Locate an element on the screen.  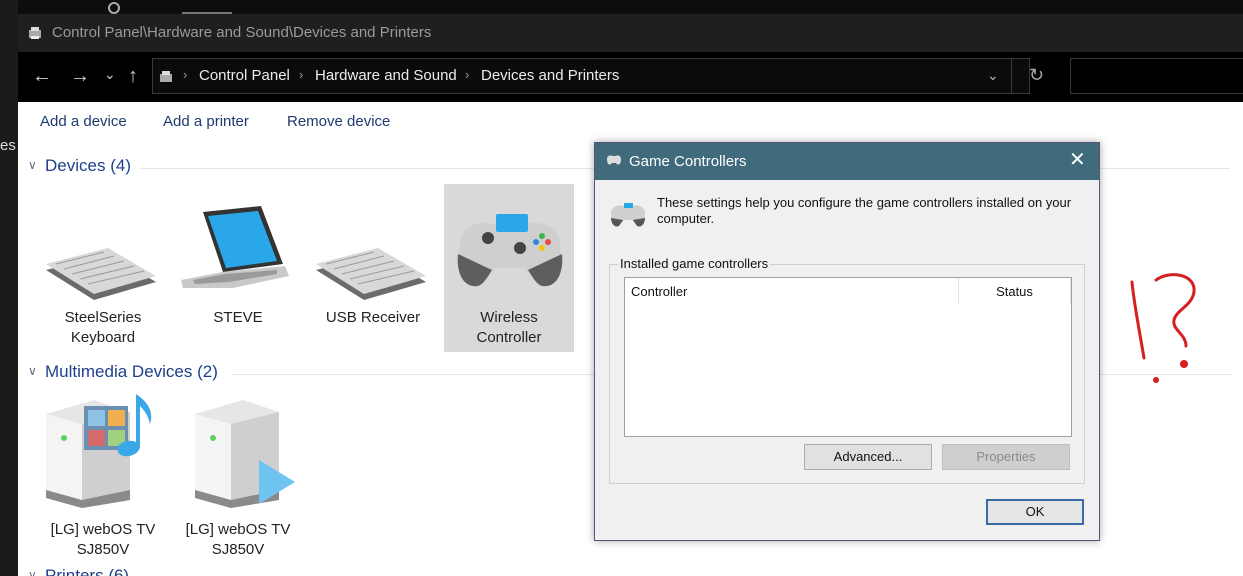
background-search-icon is located at coordinates (114, 8).